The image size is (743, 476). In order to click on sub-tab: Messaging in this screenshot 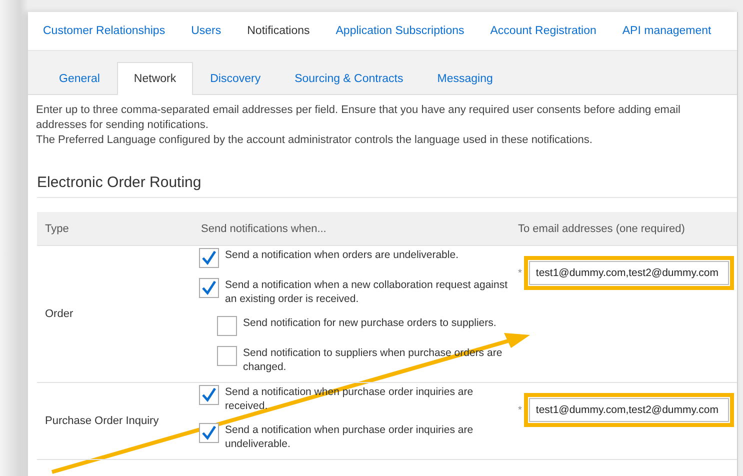, I will do `click(465, 78)`.